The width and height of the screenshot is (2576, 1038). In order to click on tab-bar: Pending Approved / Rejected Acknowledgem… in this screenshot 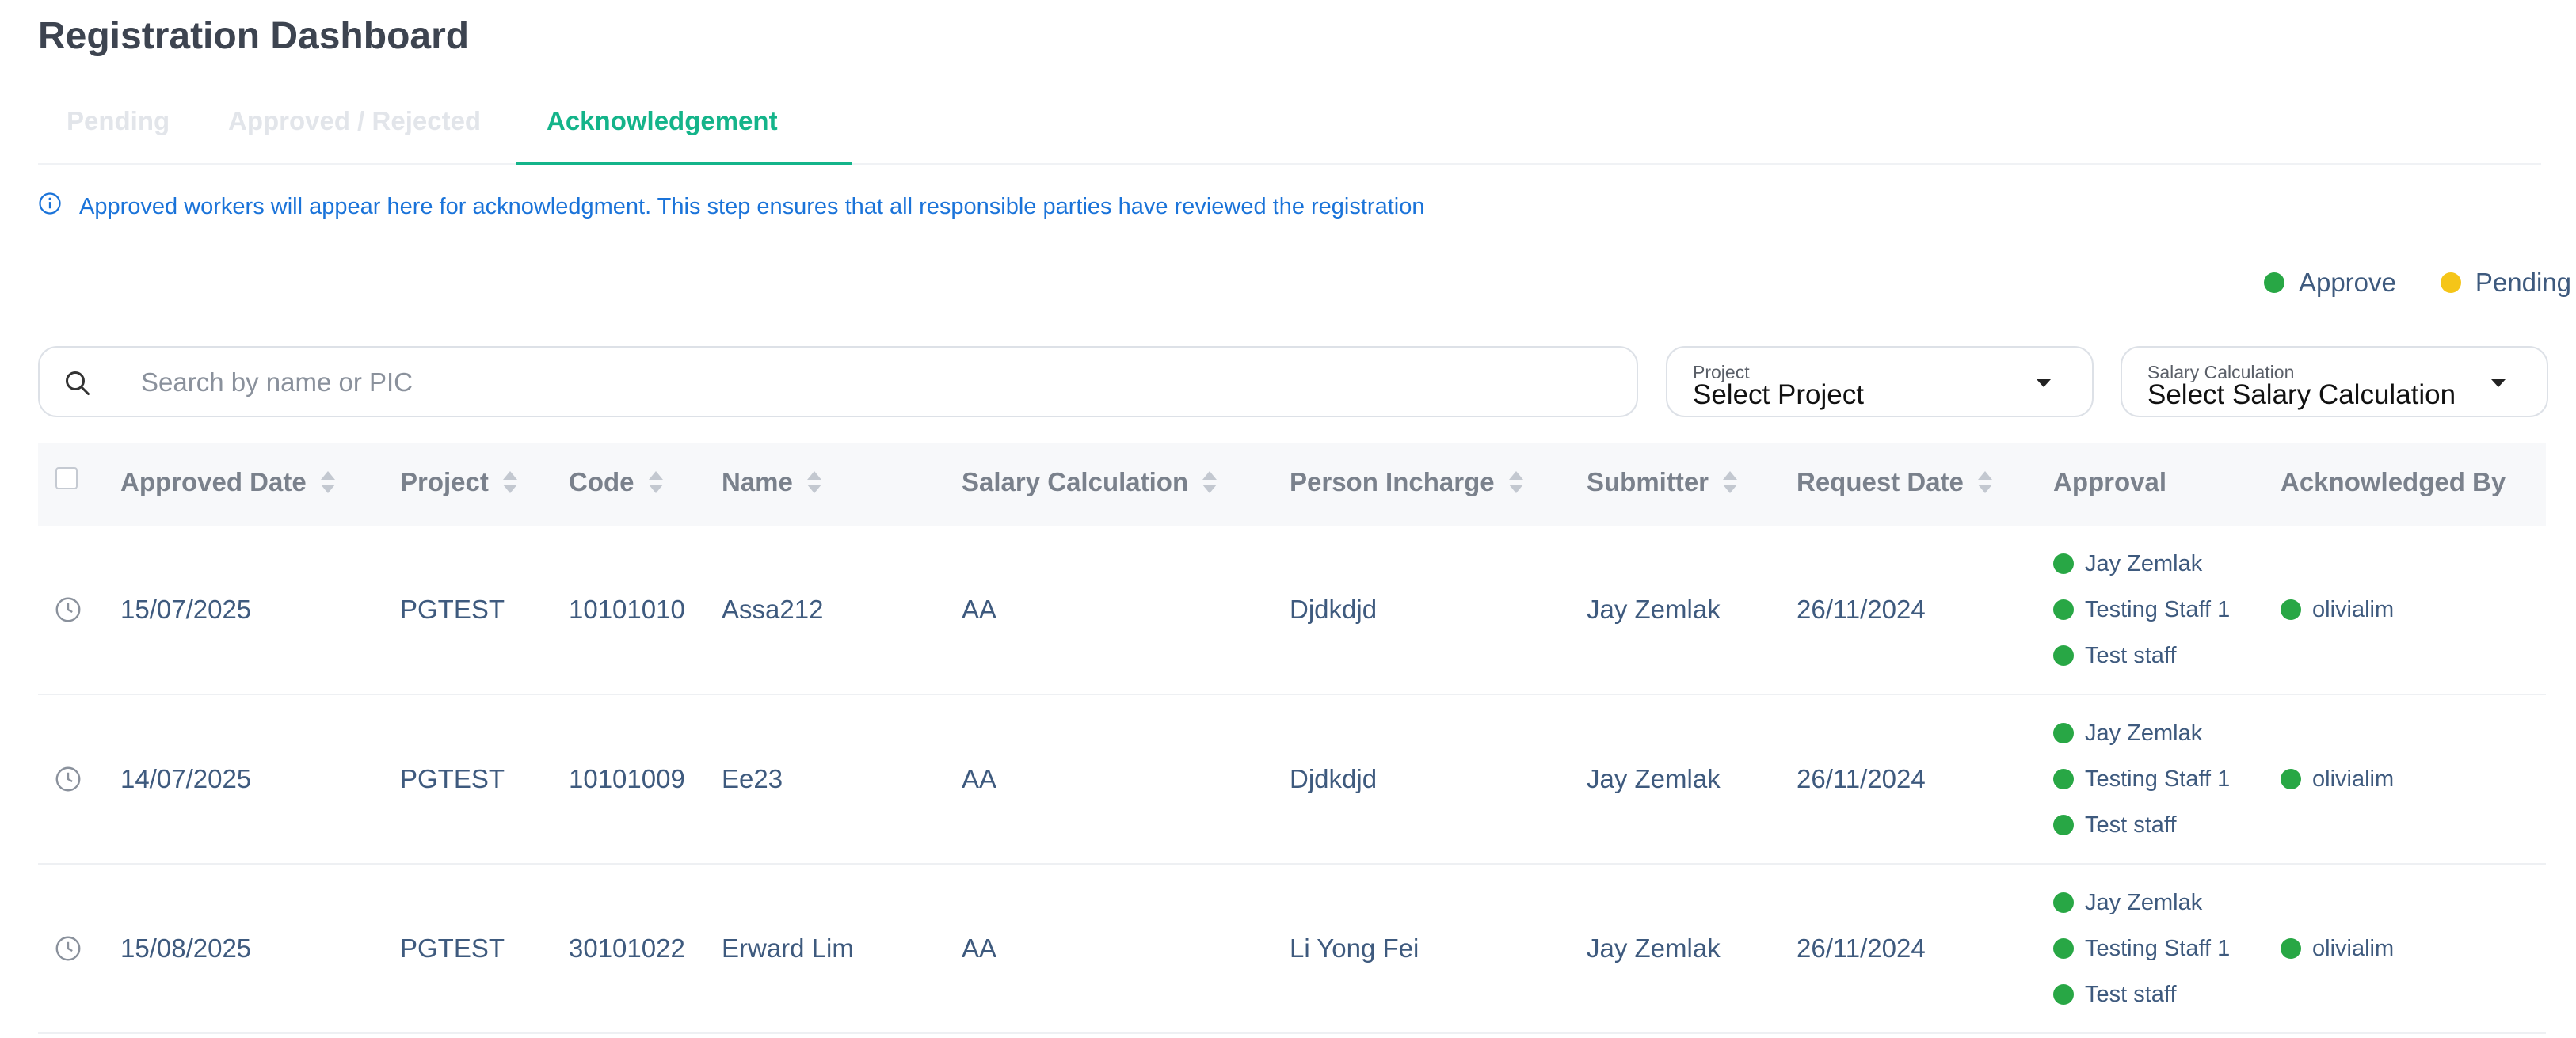, I will do `click(1290, 130)`.